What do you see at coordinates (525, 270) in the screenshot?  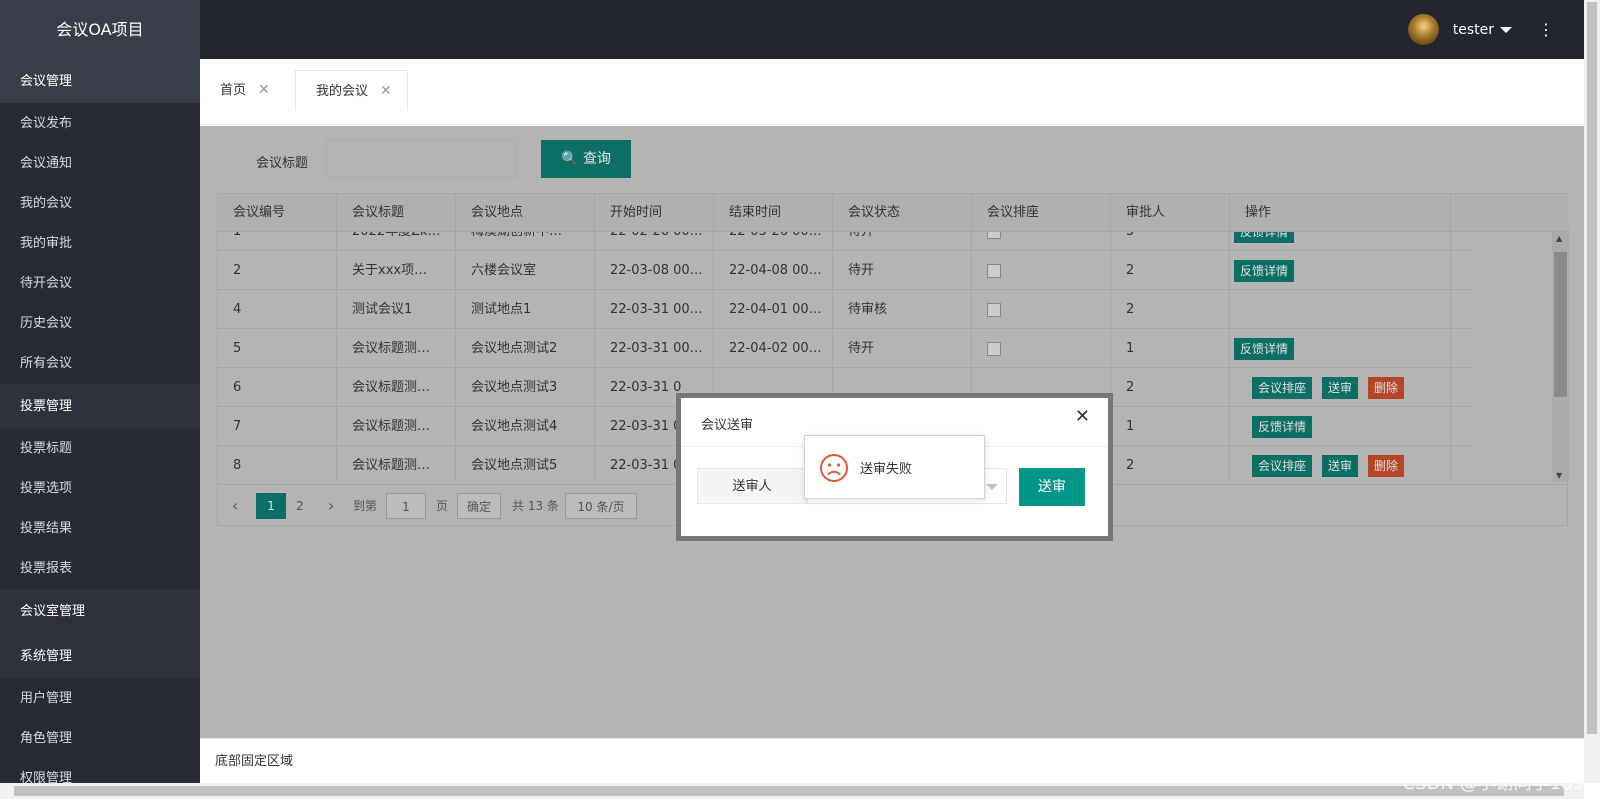 I see `cell-place: 六楼会议室` at bounding box center [525, 270].